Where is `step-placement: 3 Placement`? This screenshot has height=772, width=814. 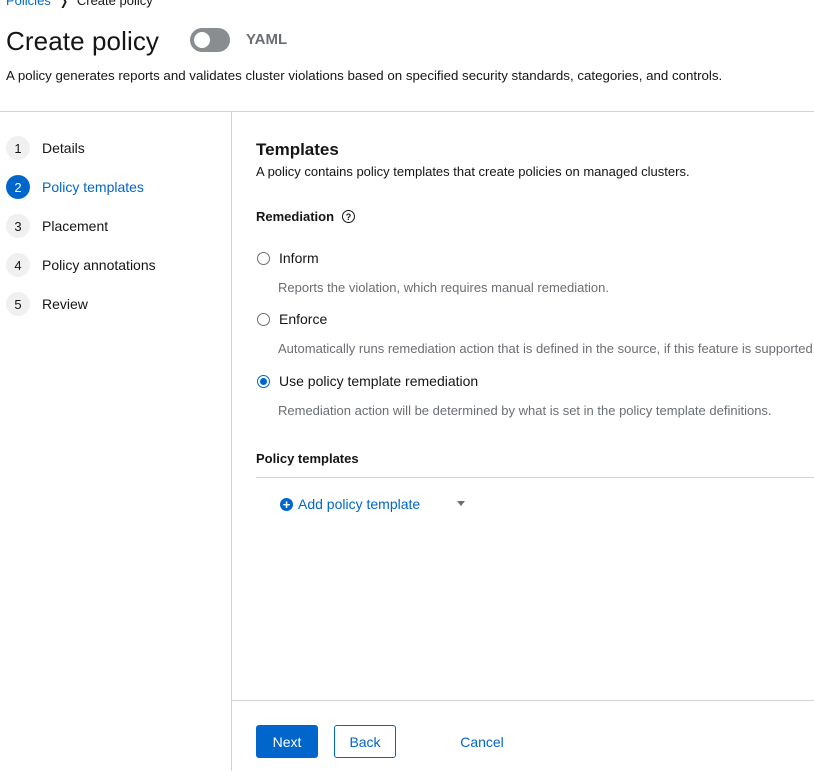 step-placement: 3 Placement is located at coordinates (57, 226).